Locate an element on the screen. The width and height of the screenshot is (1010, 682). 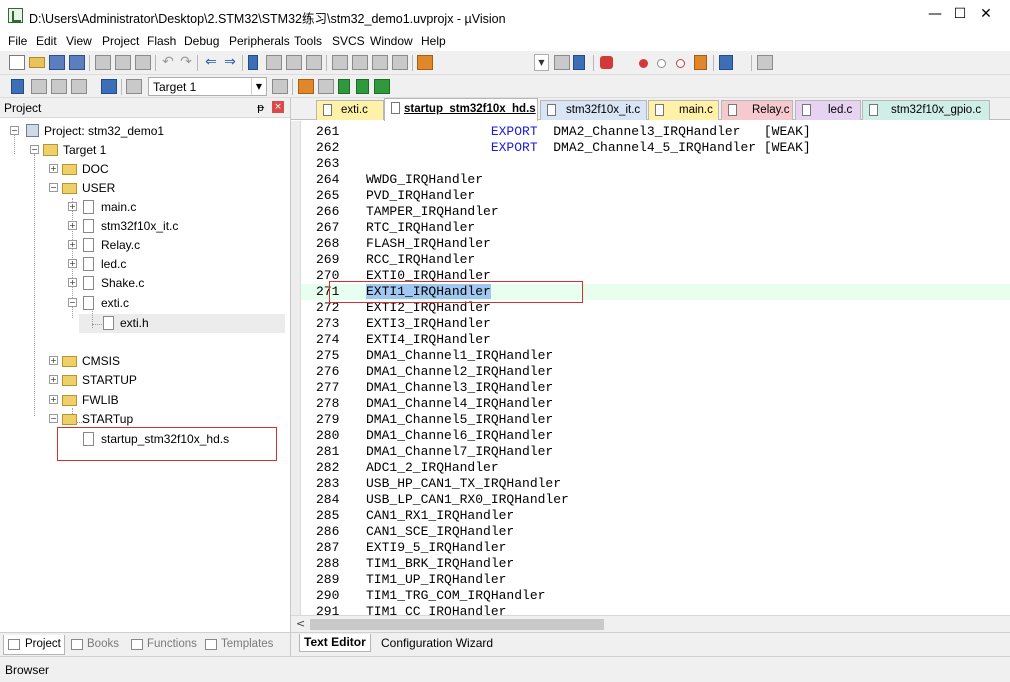
manage-rte-icon is located at coordinates (382, 86).